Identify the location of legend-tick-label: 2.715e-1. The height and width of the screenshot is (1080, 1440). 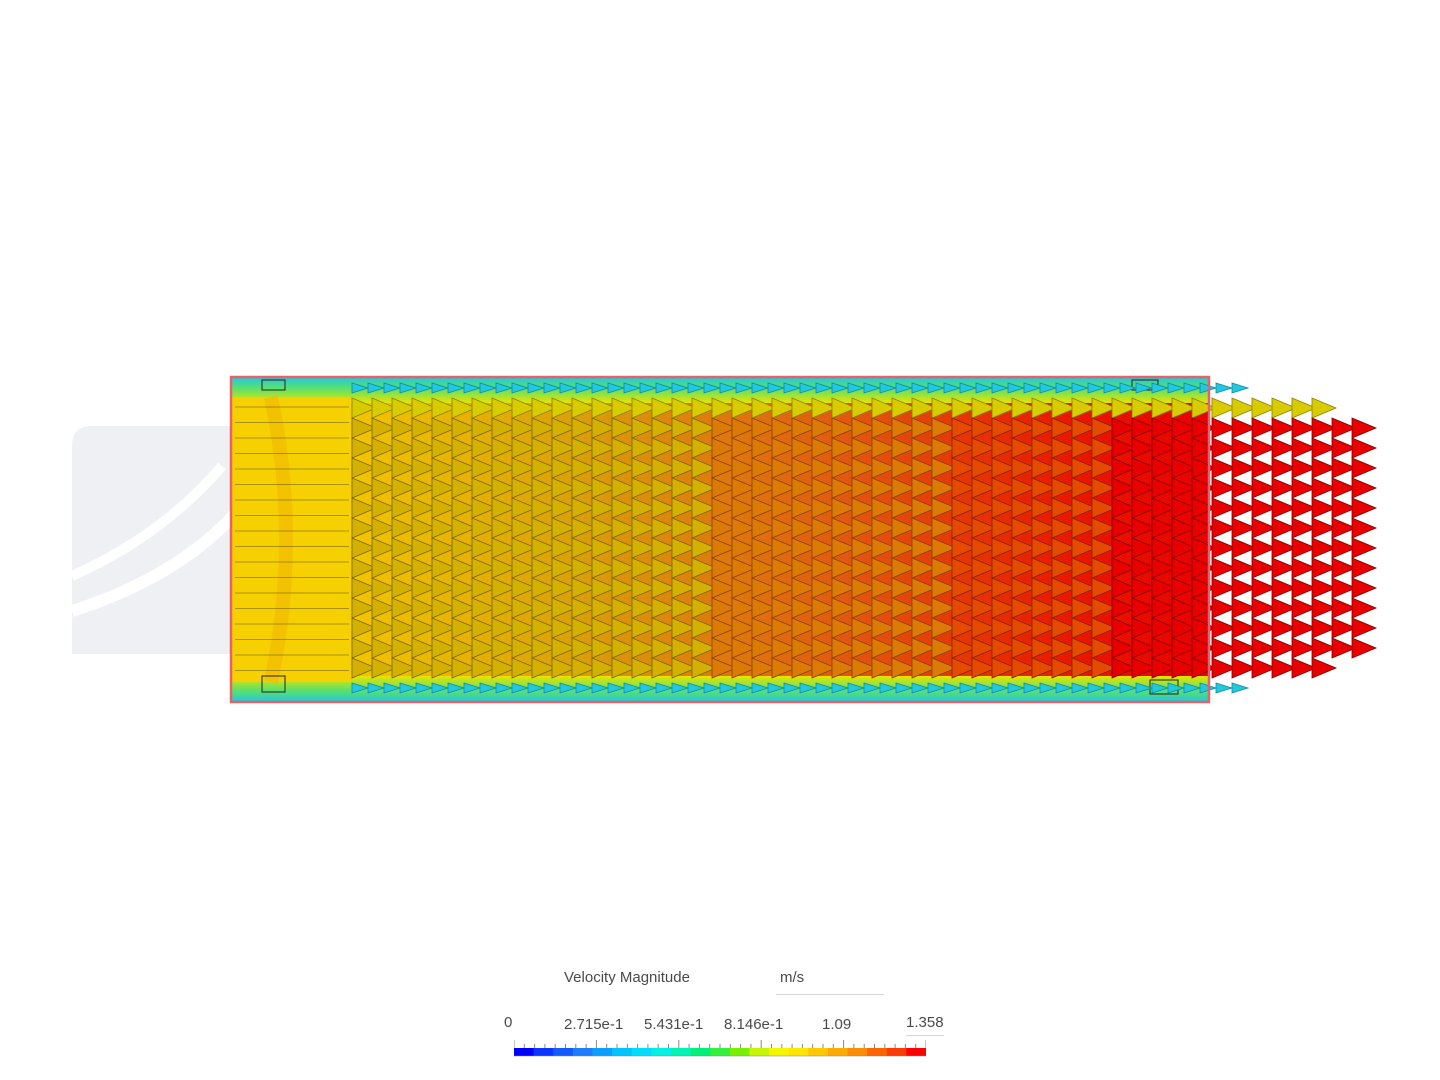
(594, 1024).